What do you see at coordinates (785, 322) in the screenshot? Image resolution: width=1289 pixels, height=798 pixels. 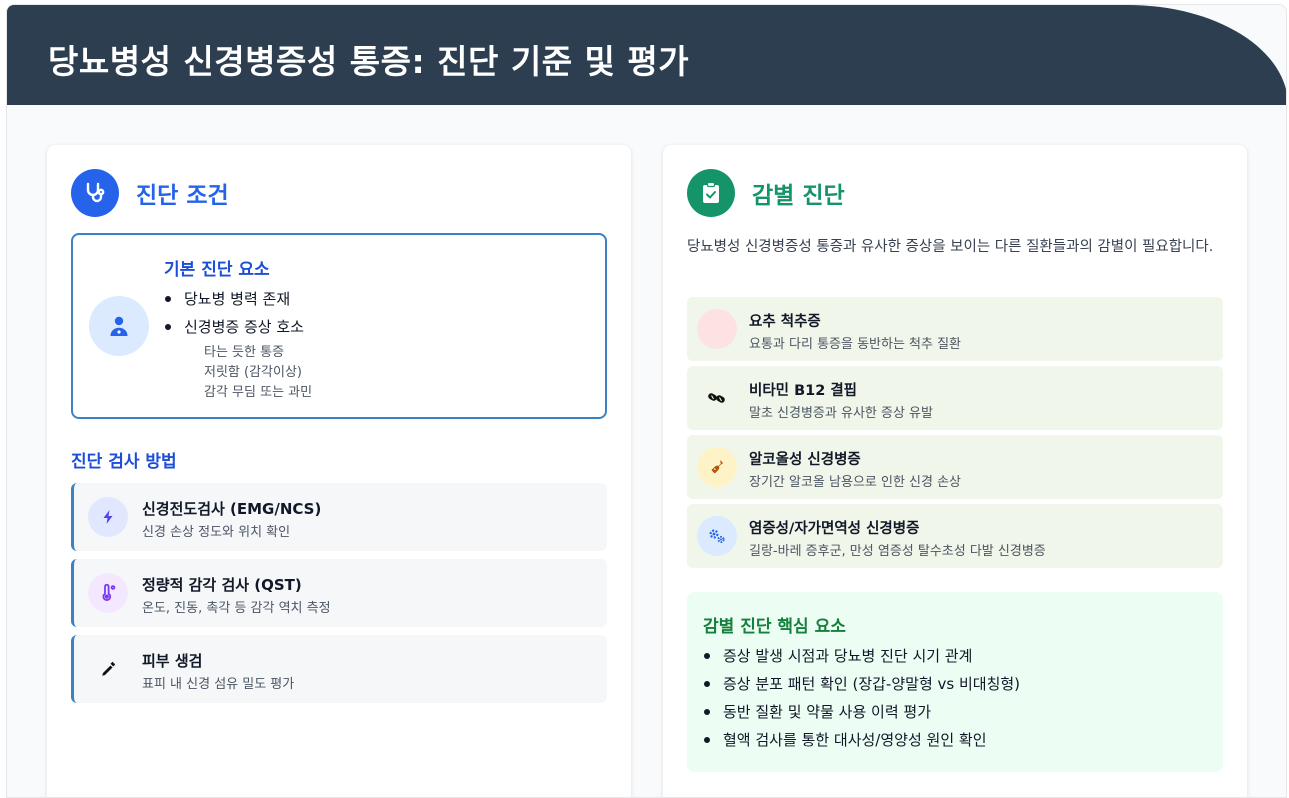 I see `ddx-title: 요추 척추증` at bounding box center [785, 322].